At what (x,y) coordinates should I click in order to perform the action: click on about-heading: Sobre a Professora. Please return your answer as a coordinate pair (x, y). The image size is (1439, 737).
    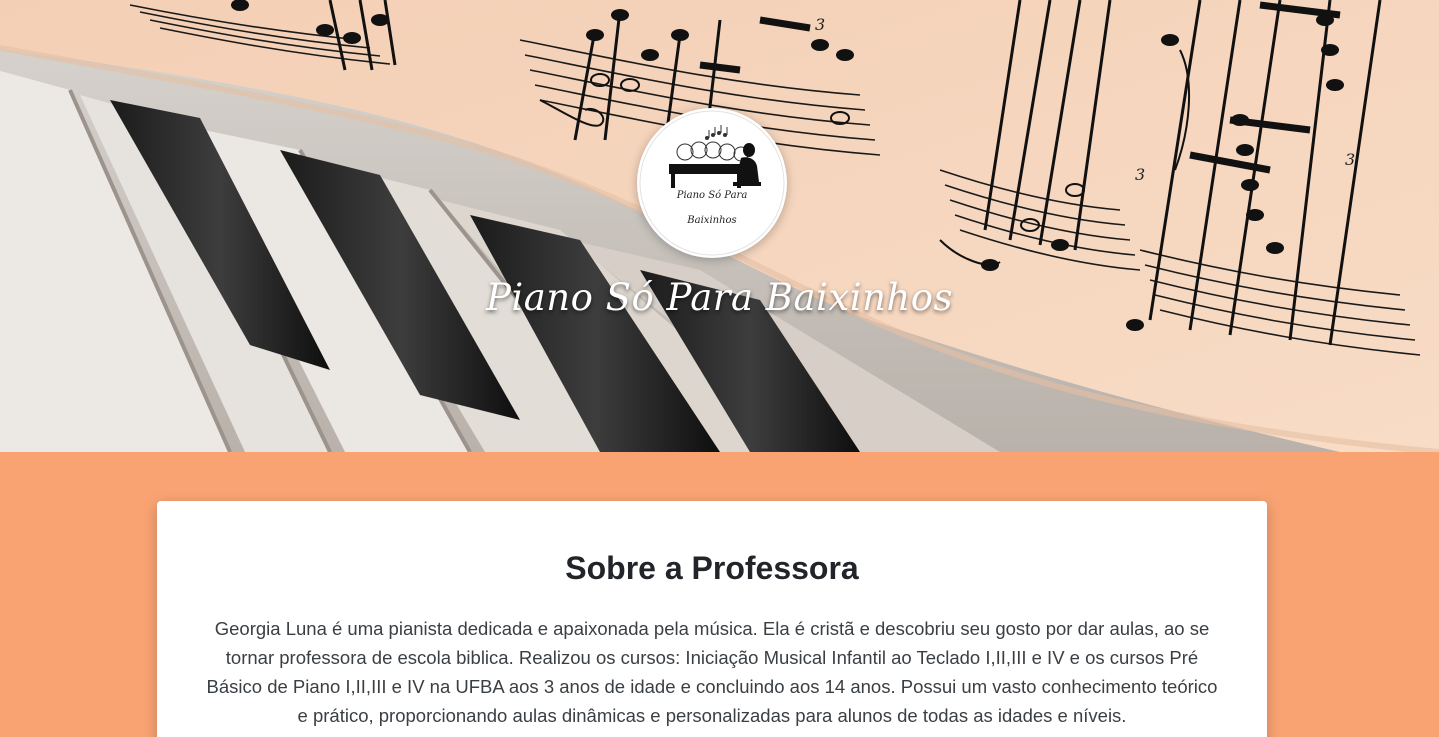
    Looking at the image, I should click on (712, 568).